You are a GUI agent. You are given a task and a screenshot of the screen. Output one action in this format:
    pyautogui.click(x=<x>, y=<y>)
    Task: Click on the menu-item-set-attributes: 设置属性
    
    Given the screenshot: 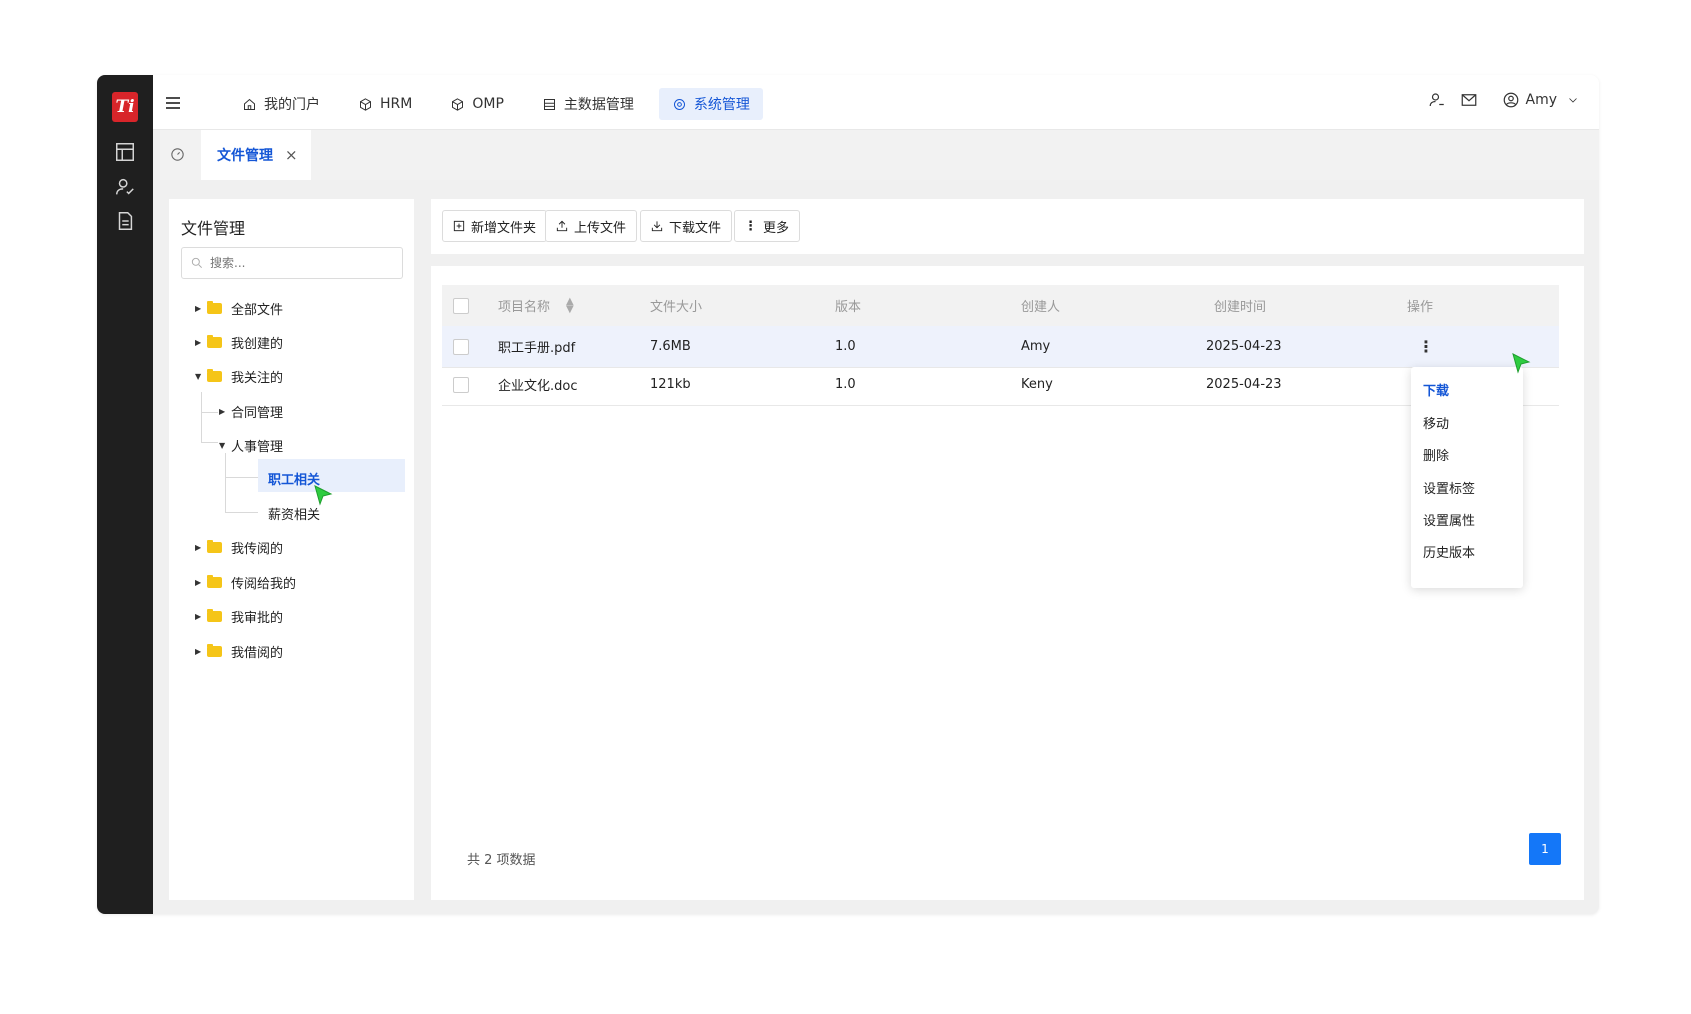 What is the action you would take?
    pyautogui.click(x=1449, y=519)
    